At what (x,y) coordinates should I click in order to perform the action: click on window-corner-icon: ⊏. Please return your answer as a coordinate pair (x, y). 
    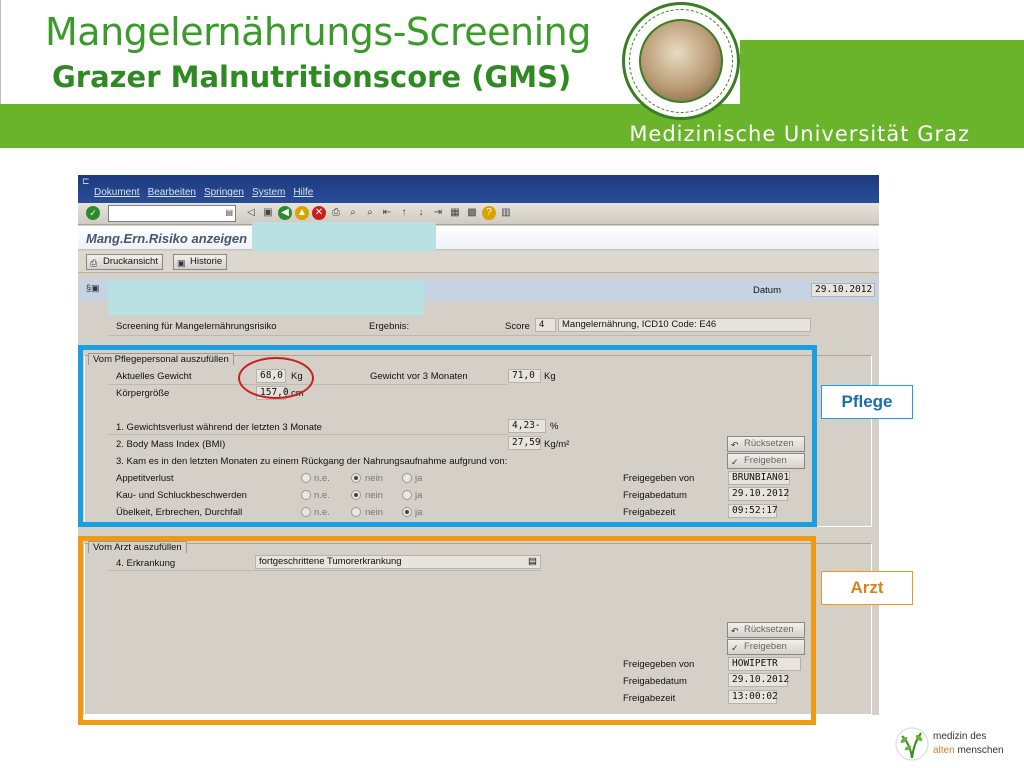
    Looking at the image, I should click on (86, 181).